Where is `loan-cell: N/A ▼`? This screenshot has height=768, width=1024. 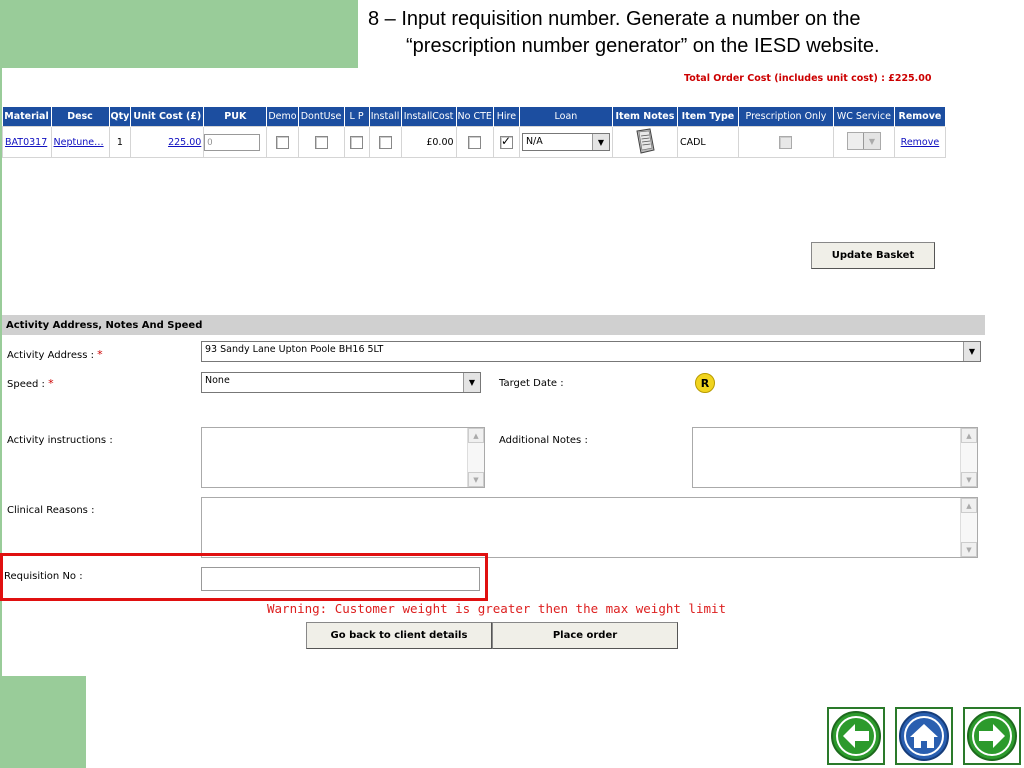 loan-cell: N/A ▼ is located at coordinates (565, 142).